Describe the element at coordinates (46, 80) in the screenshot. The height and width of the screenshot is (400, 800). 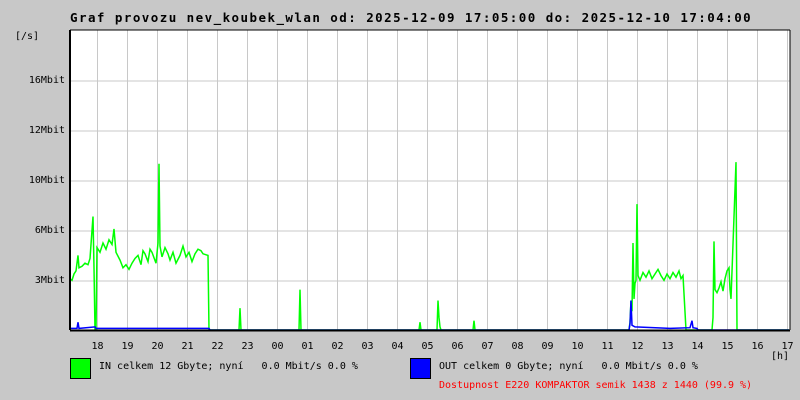
I see `y-tick-label: 16Mbit` at that location.